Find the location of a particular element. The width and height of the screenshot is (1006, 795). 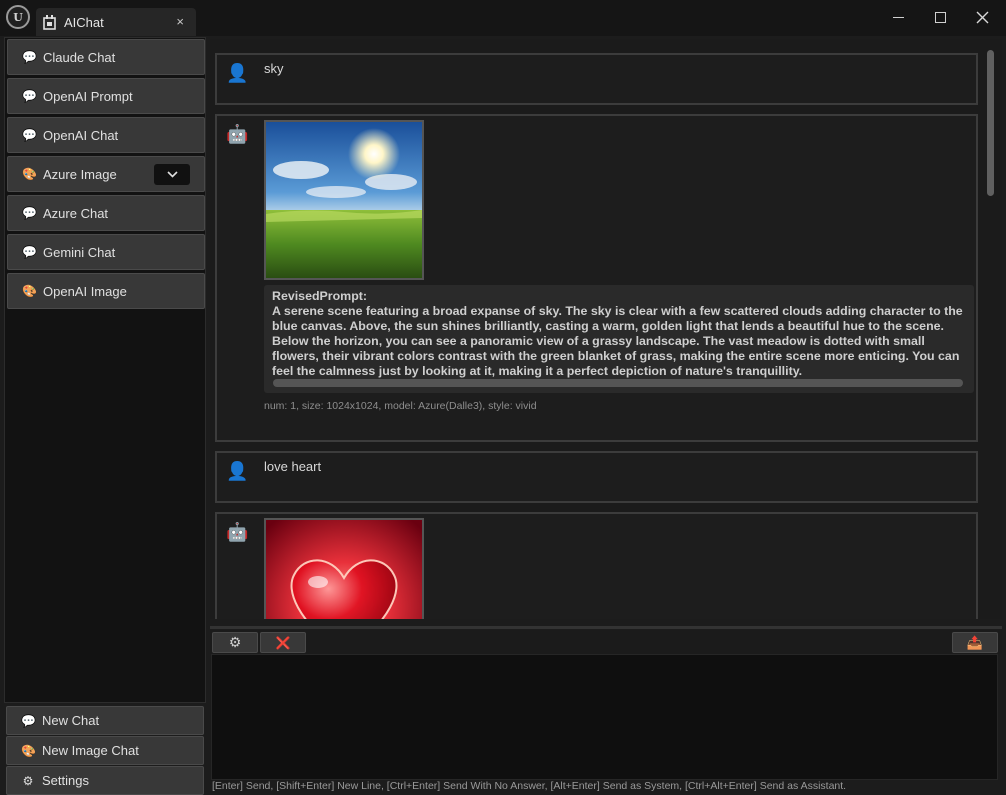

new-image-chat-button: 🎨 New Image Chat is located at coordinates (105, 750).